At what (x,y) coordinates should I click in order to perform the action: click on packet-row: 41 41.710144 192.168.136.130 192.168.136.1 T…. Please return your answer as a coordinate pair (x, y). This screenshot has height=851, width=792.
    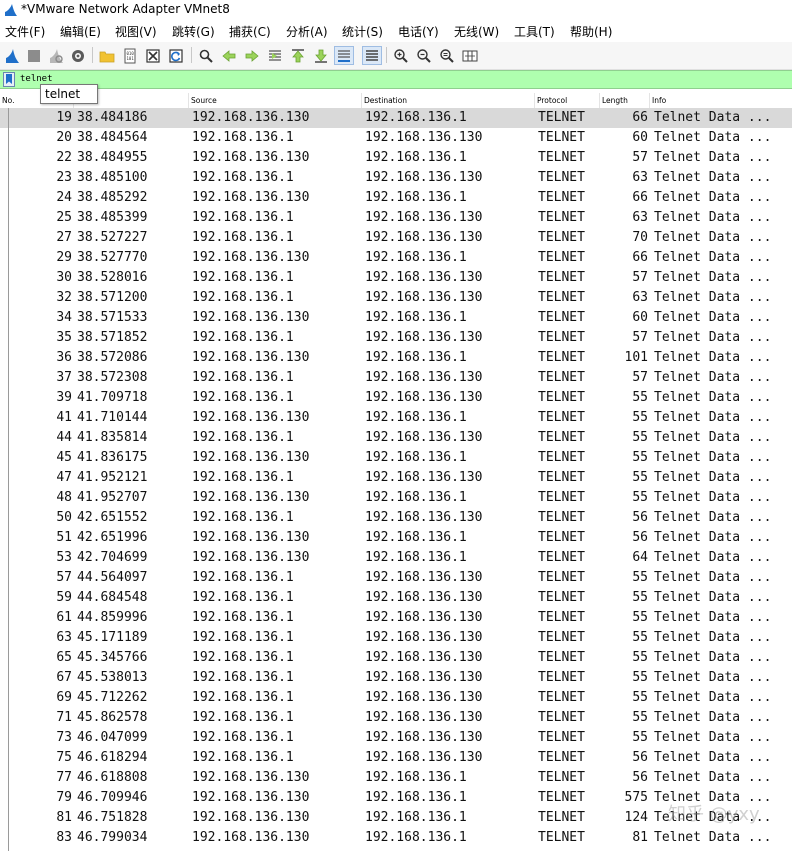
    Looking at the image, I should click on (396, 418).